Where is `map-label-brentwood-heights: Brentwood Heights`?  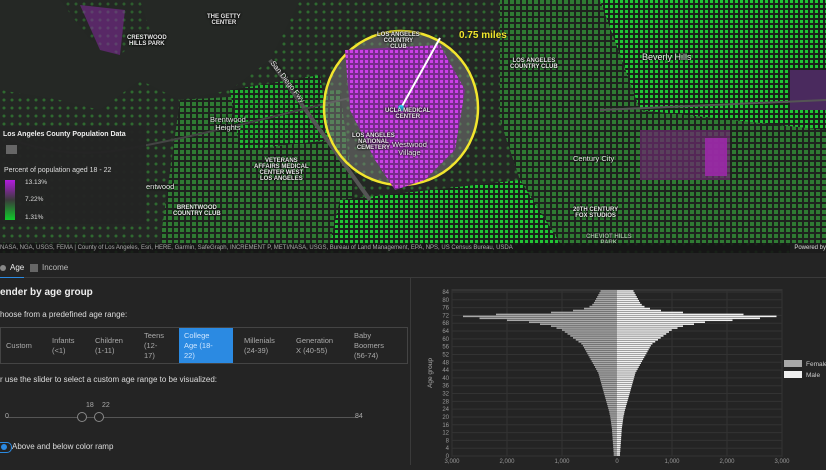 map-label-brentwood-heights: Brentwood Heights is located at coordinates (228, 123).